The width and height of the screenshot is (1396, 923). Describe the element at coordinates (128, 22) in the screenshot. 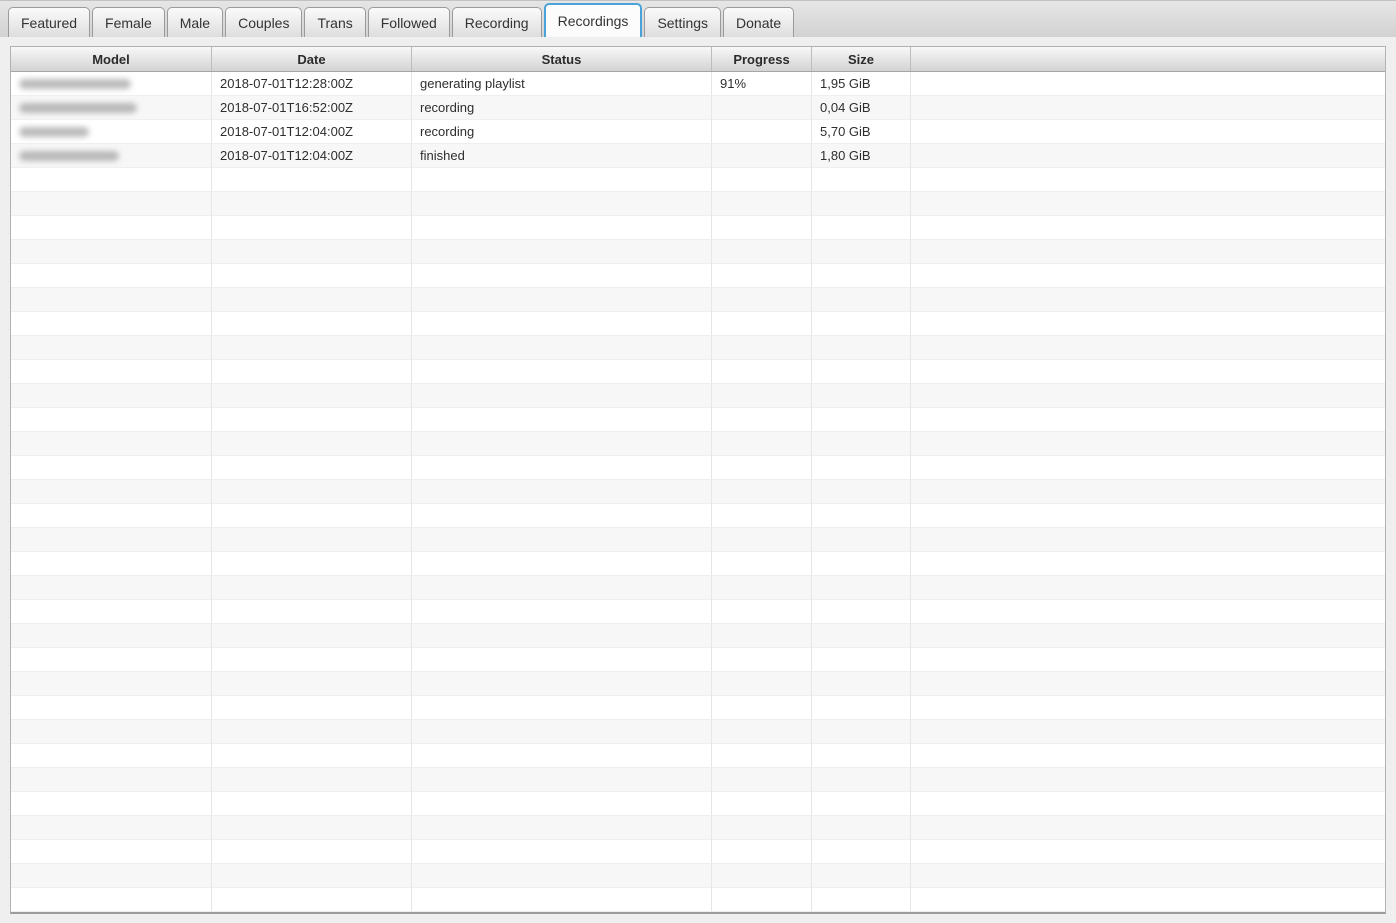

I see `tab-female: Female` at that location.